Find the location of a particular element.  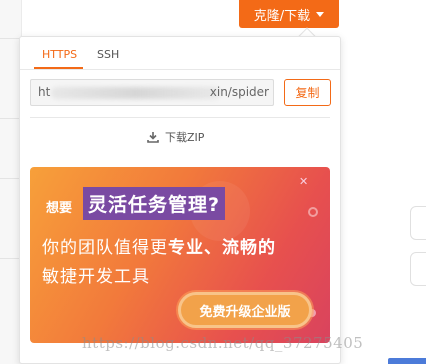

promo-lead-text: 想要 is located at coordinates (59, 208).